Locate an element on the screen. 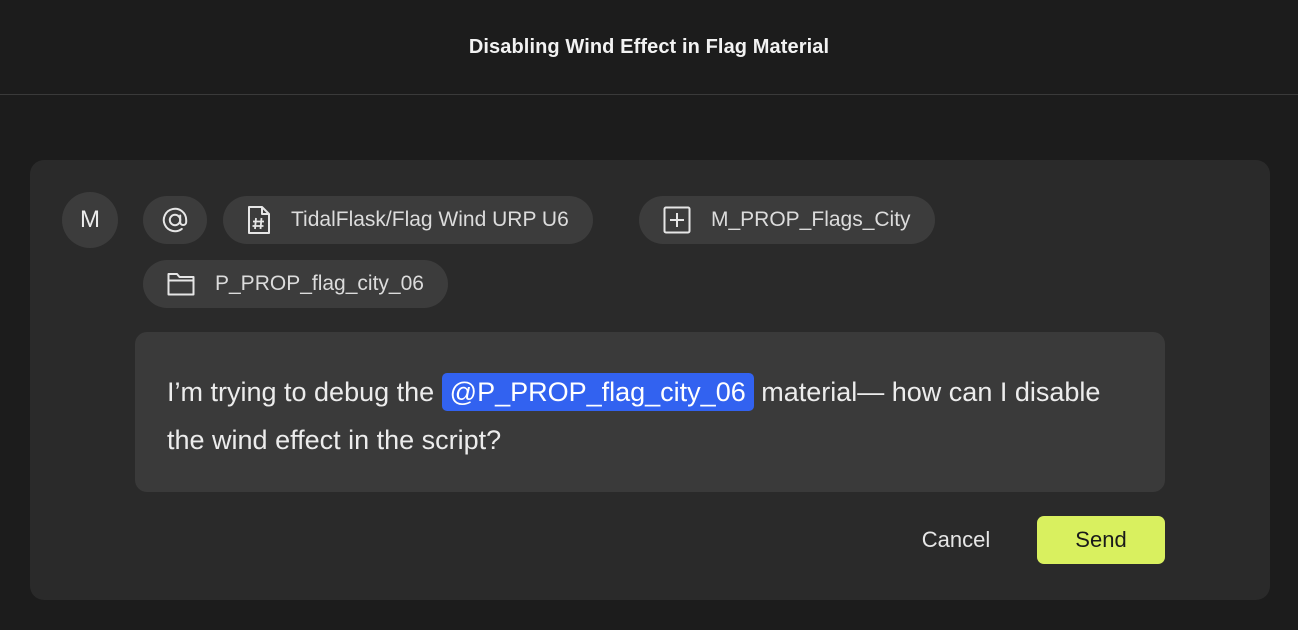 The width and height of the screenshot is (1298, 630). context-chip-label: P_PROP_flag_city_06 is located at coordinates (319, 283).